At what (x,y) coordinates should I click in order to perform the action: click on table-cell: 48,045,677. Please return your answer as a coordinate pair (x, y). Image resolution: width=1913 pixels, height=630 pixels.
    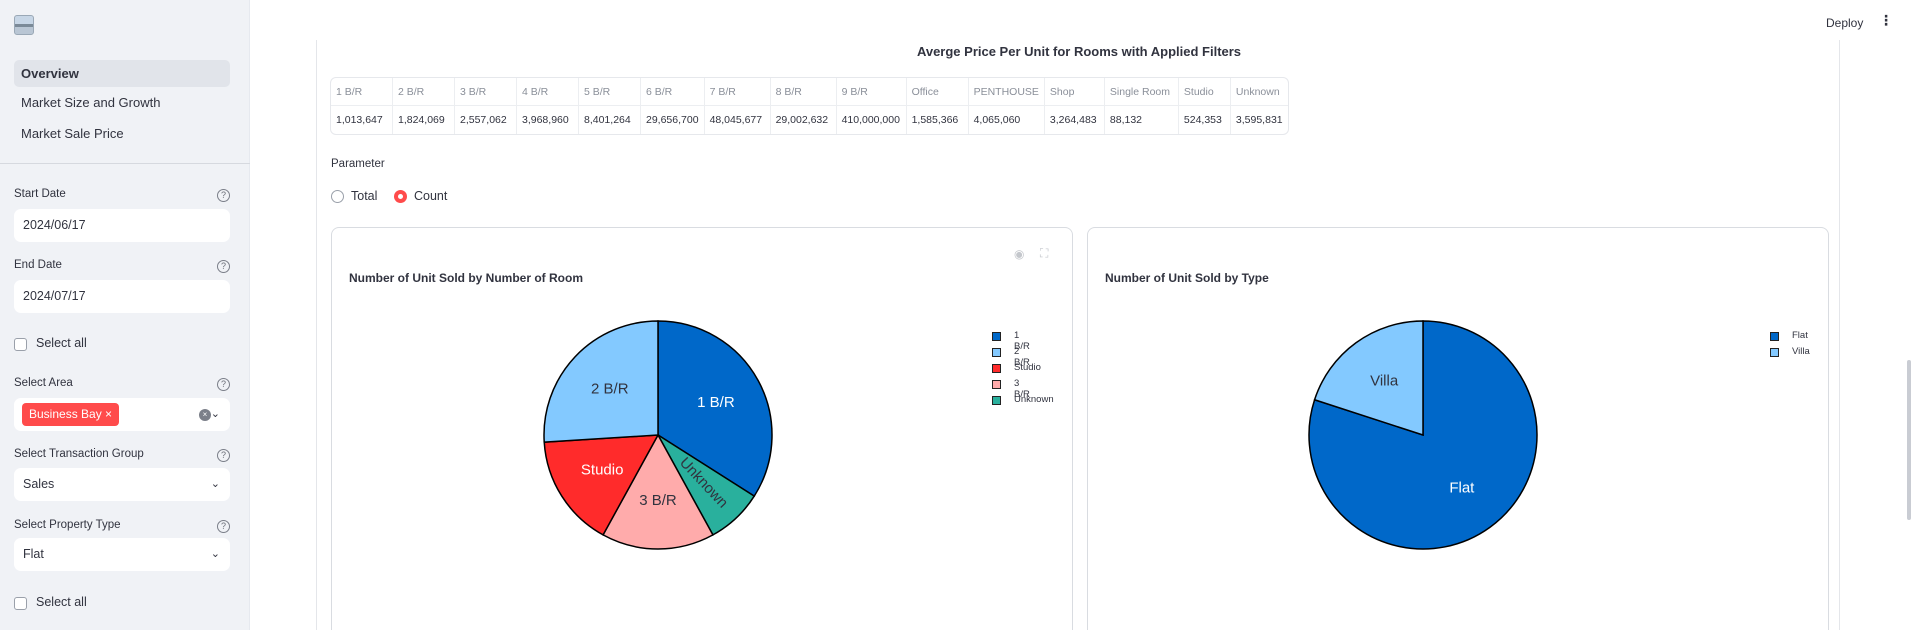
    Looking at the image, I should click on (738, 120).